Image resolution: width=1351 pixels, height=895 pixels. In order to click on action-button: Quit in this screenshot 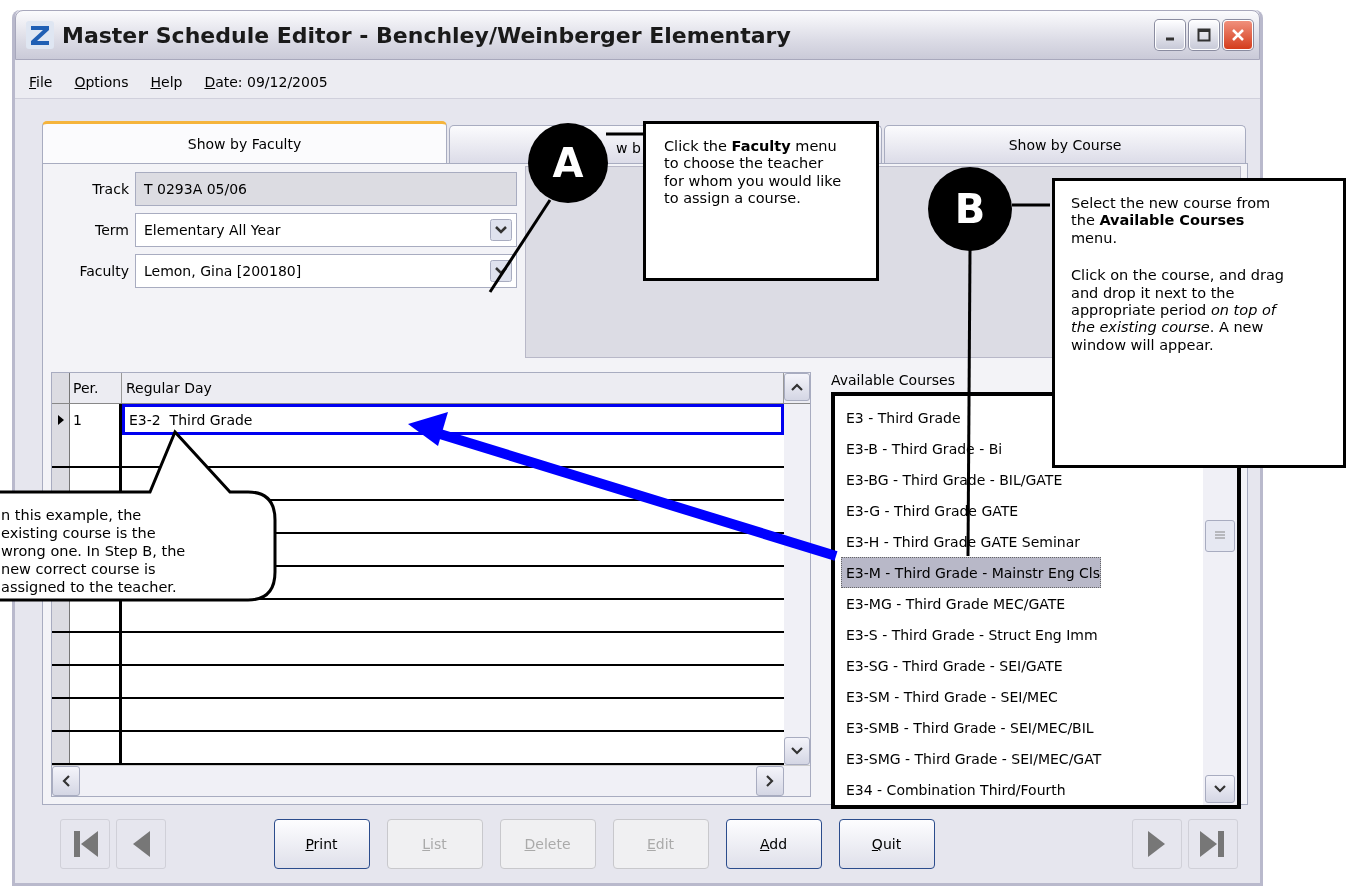, I will do `click(886, 844)`.